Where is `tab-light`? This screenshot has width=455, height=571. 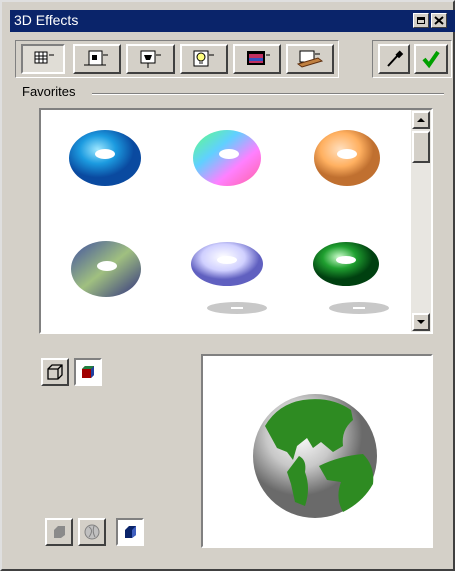
tab-light is located at coordinates (204, 59).